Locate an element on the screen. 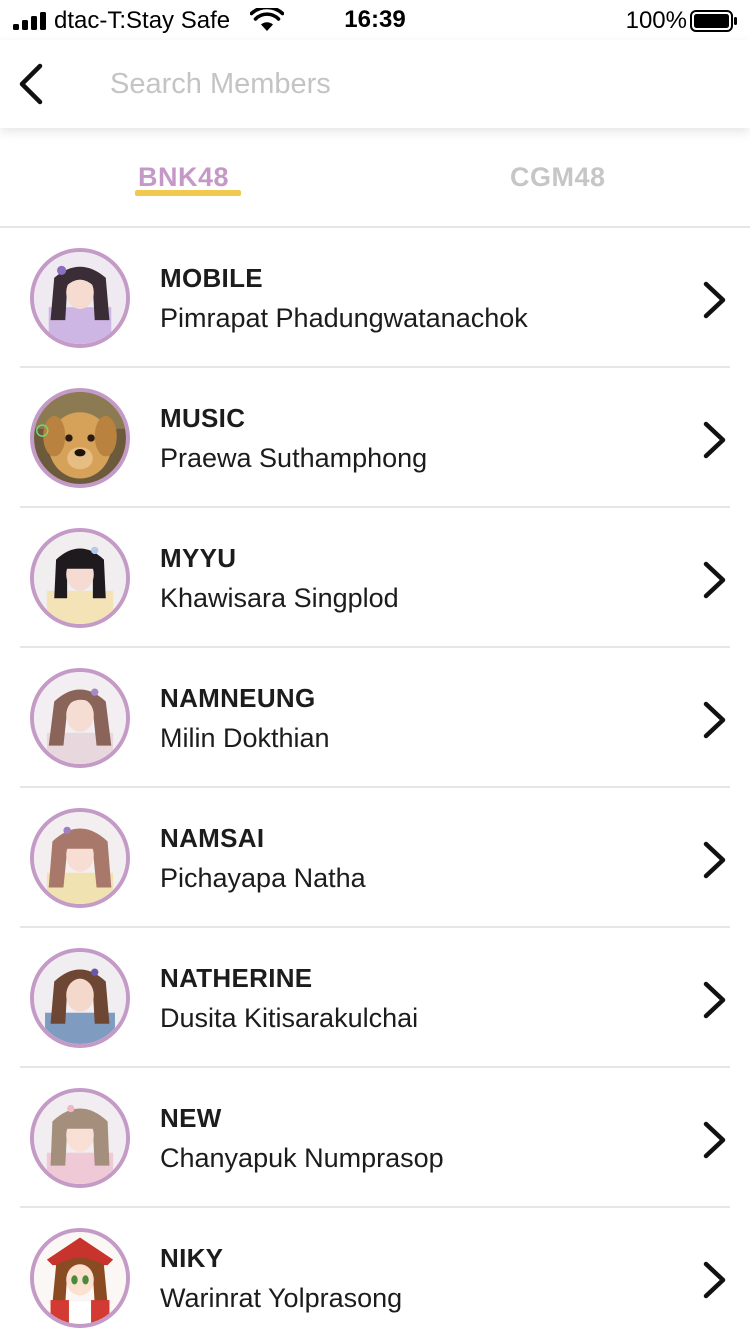 The image size is (750, 1334). member-row: NAMSAI Pichayapa Natha is located at coordinates (375, 858).